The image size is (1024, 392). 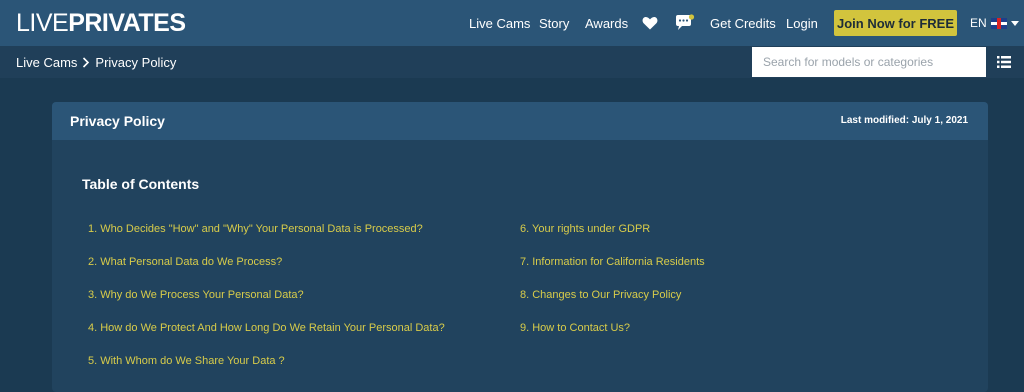 What do you see at coordinates (612, 238) in the screenshot?
I see `toc-link: 6. Your rights under GDPR` at bounding box center [612, 238].